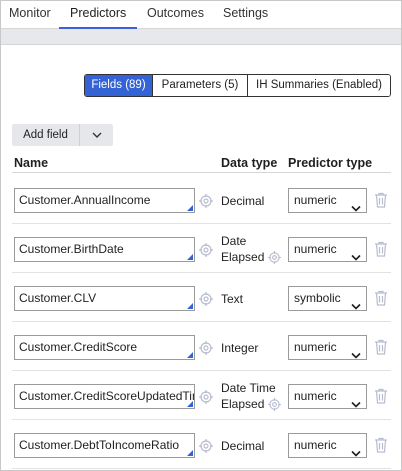  I want to click on data-type-cell: Date Elapsed, so click(251, 249).